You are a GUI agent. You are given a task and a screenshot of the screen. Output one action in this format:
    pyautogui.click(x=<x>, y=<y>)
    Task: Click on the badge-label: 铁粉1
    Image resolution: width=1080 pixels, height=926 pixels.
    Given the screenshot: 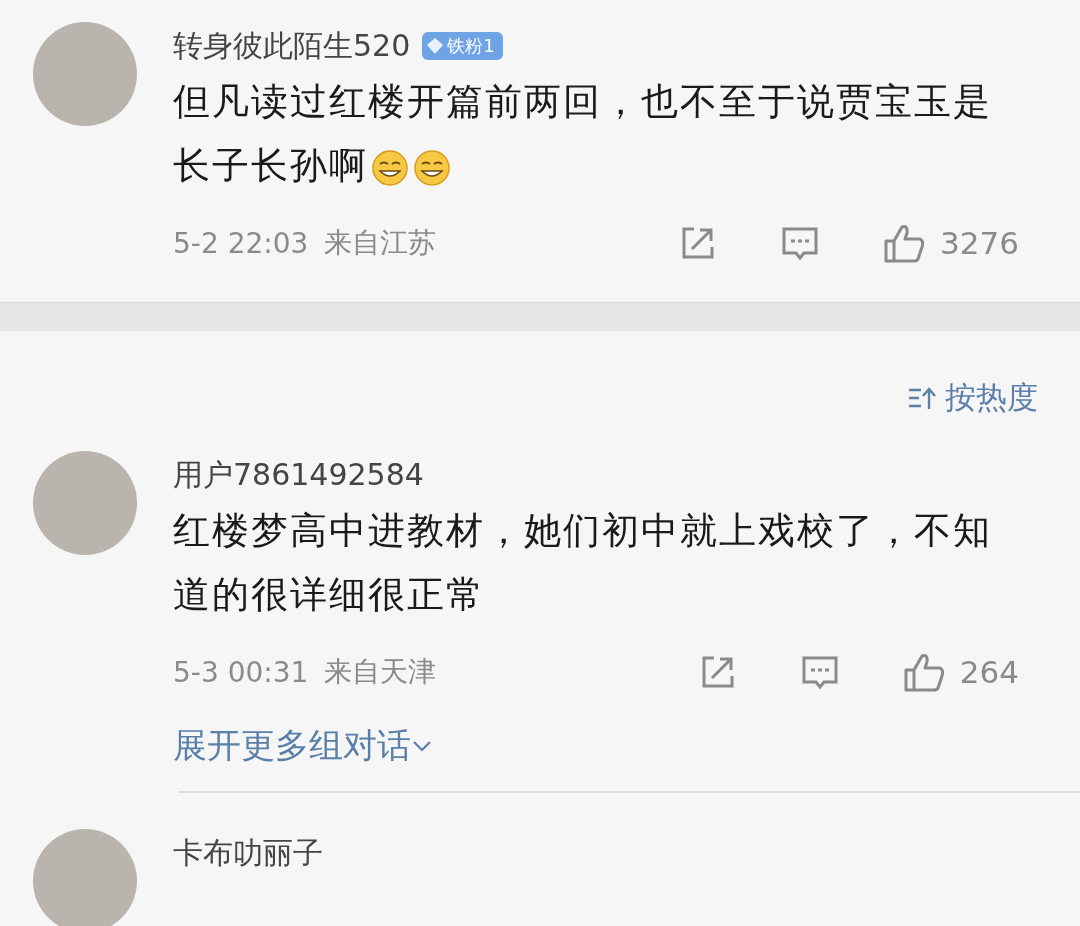 What is the action you would take?
    pyautogui.click(x=471, y=46)
    